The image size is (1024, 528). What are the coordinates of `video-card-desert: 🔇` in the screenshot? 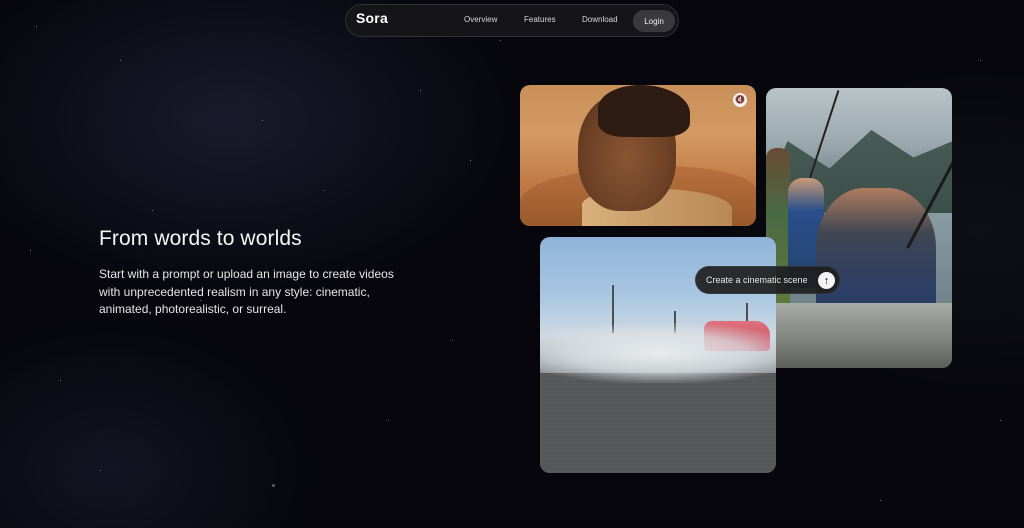 It's located at (638, 155).